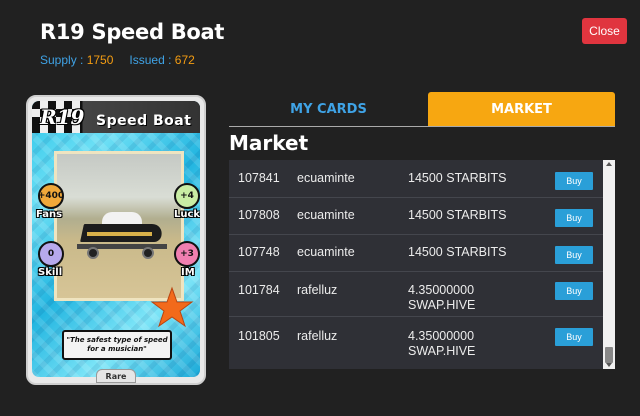 Image resolution: width=640 pixels, height=416 pixels. I want to click on table-row: 107808 ecuaminte 14500 STARBITS Buy, so click(416, 216).